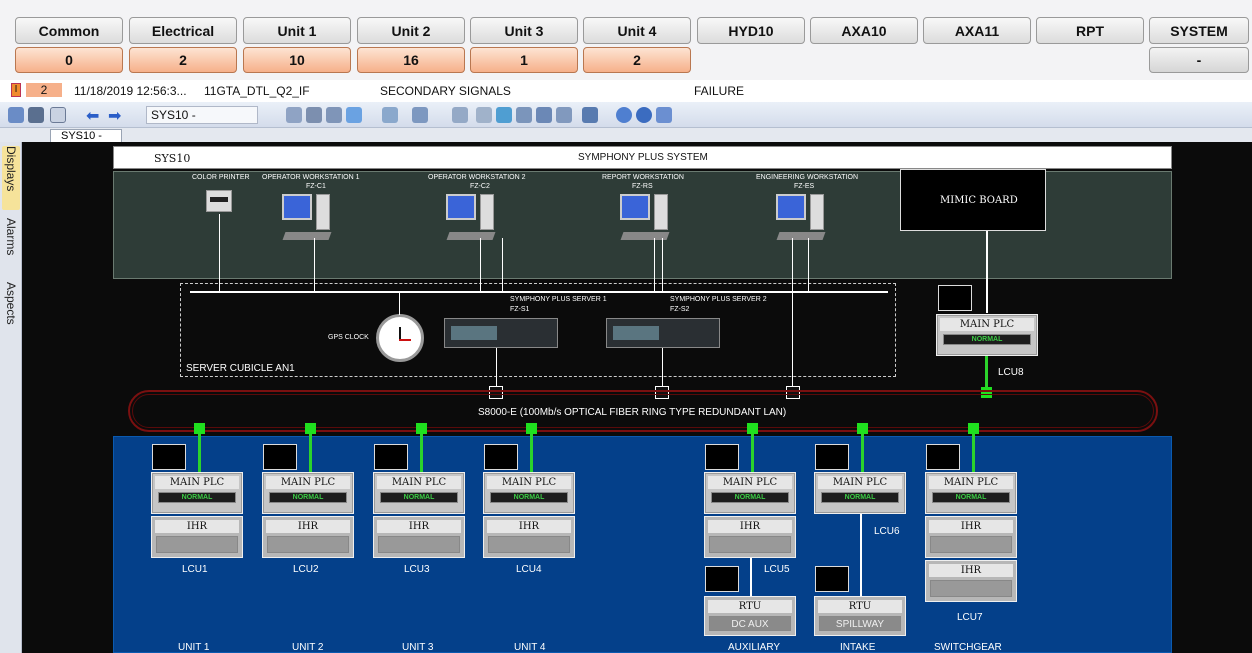  Describe the element at coordinates (529, 493) in the screenshot. I see `lcu4-main-plc: MAIN PLC NORMAL` at that location.